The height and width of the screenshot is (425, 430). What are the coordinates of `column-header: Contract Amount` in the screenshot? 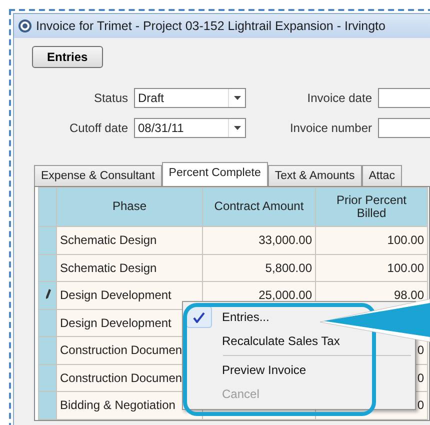 It's located at (259, 207).